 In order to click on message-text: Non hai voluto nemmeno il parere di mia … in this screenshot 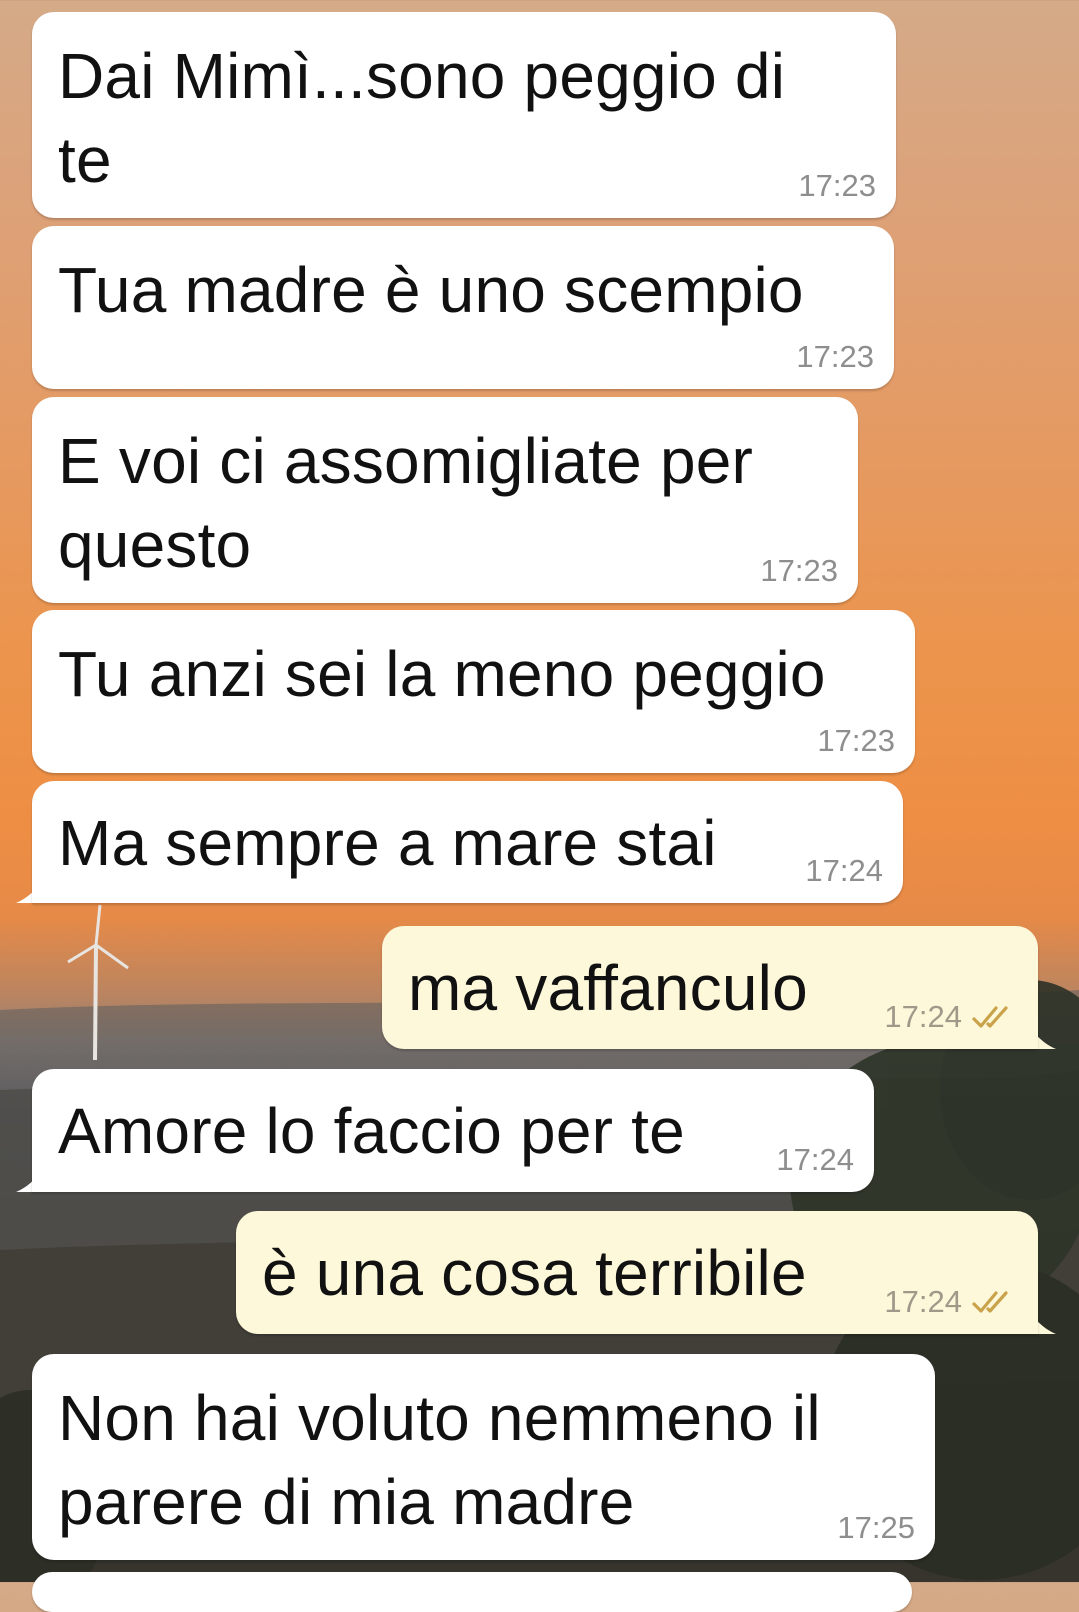, I will do `click(439, 1460)`.